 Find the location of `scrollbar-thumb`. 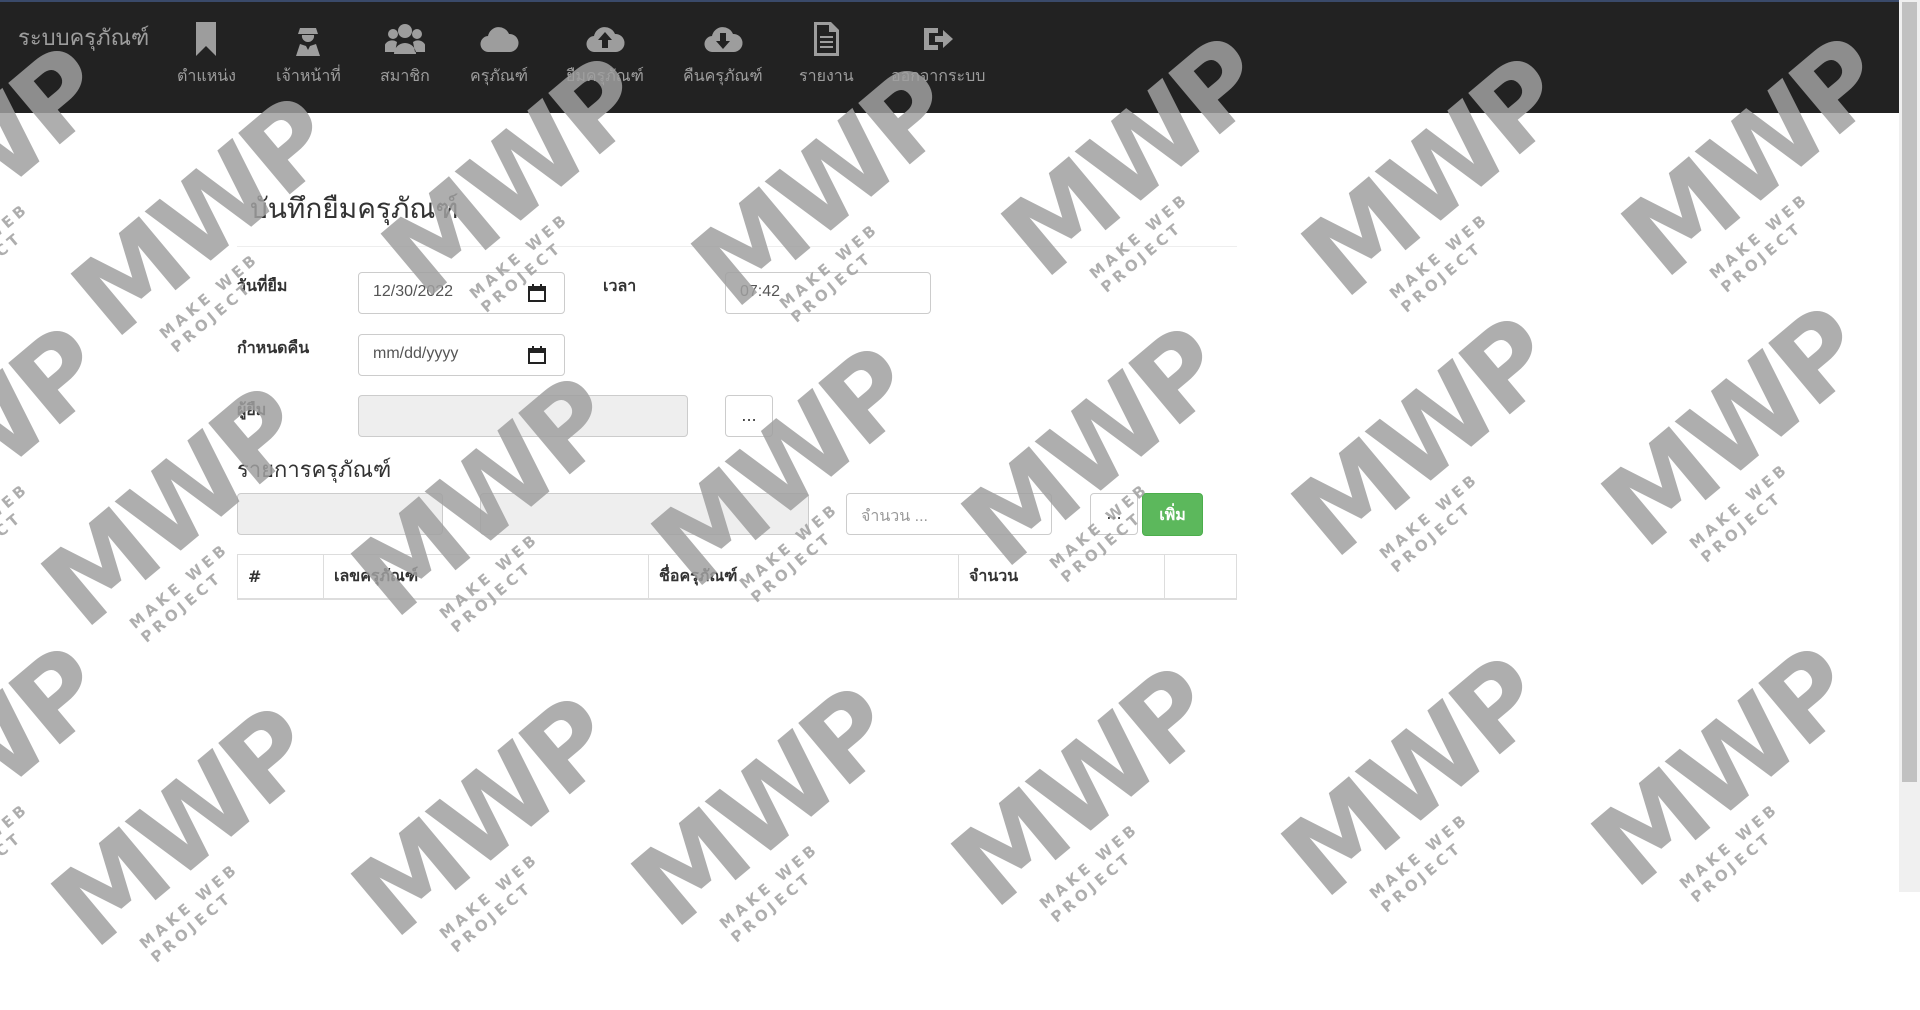

scrollbar-thumb is located at coordinates (1909, 392).